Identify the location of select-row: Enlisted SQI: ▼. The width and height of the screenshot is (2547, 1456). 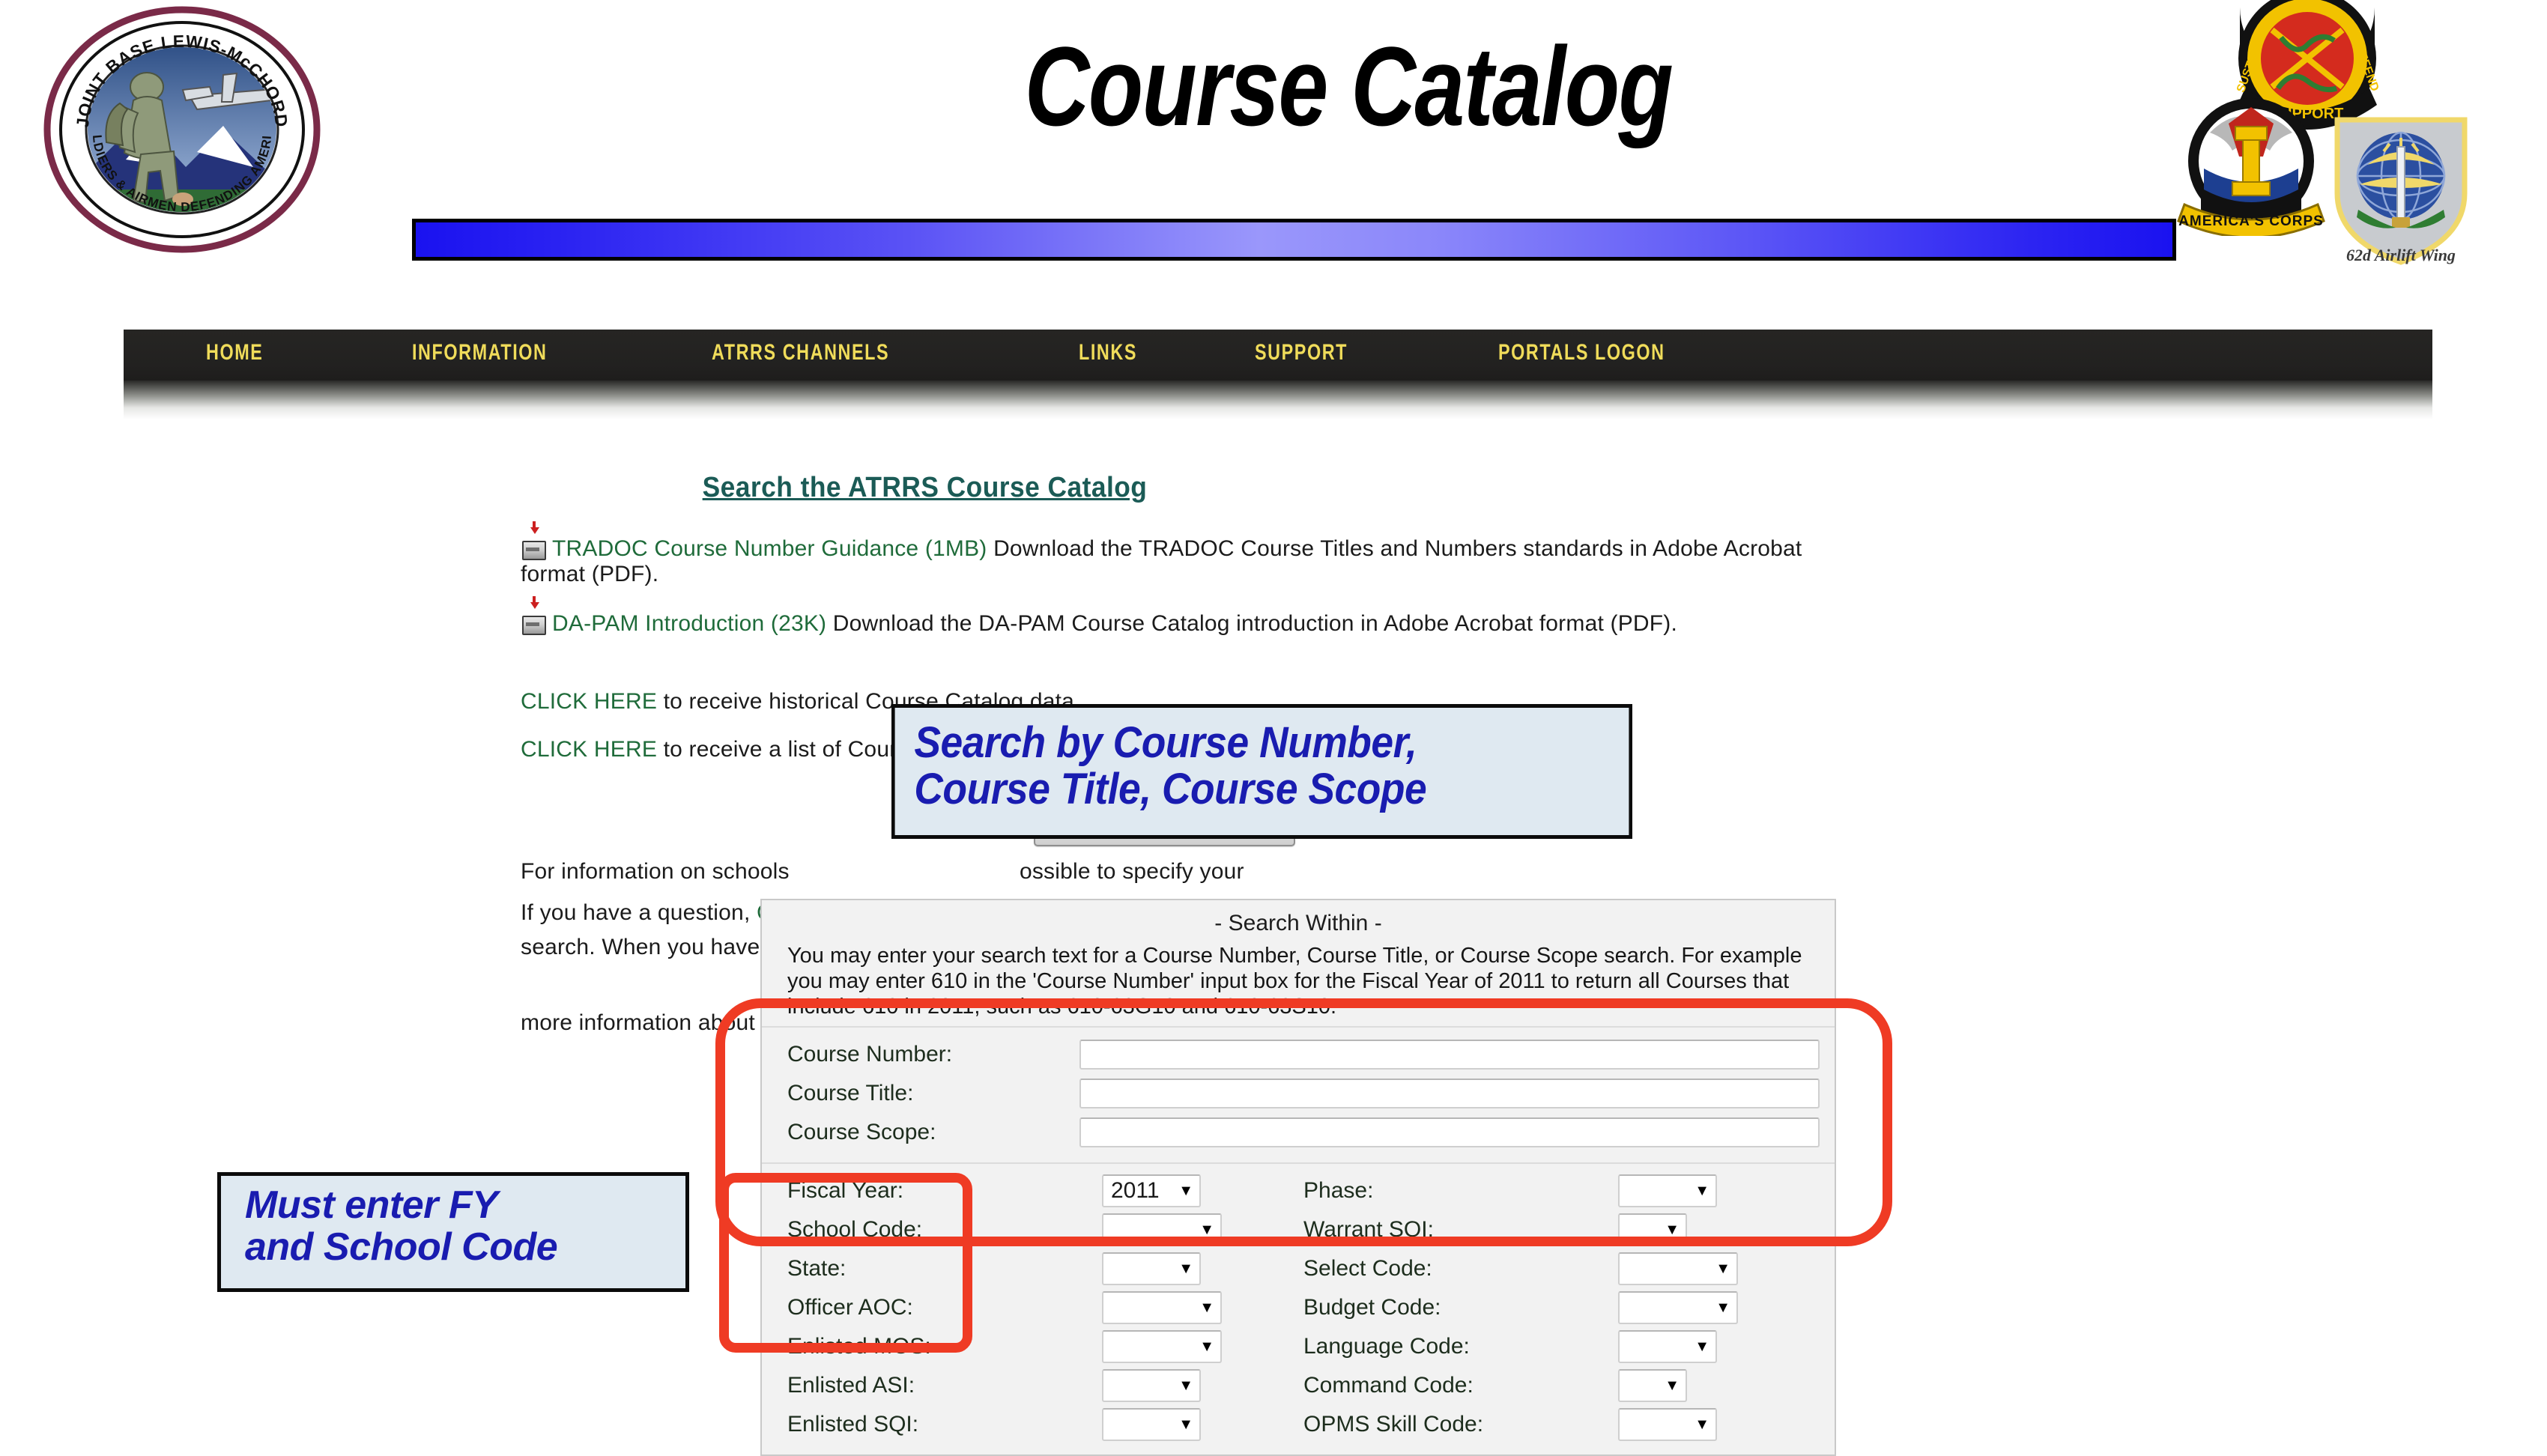
(1045, 1424).